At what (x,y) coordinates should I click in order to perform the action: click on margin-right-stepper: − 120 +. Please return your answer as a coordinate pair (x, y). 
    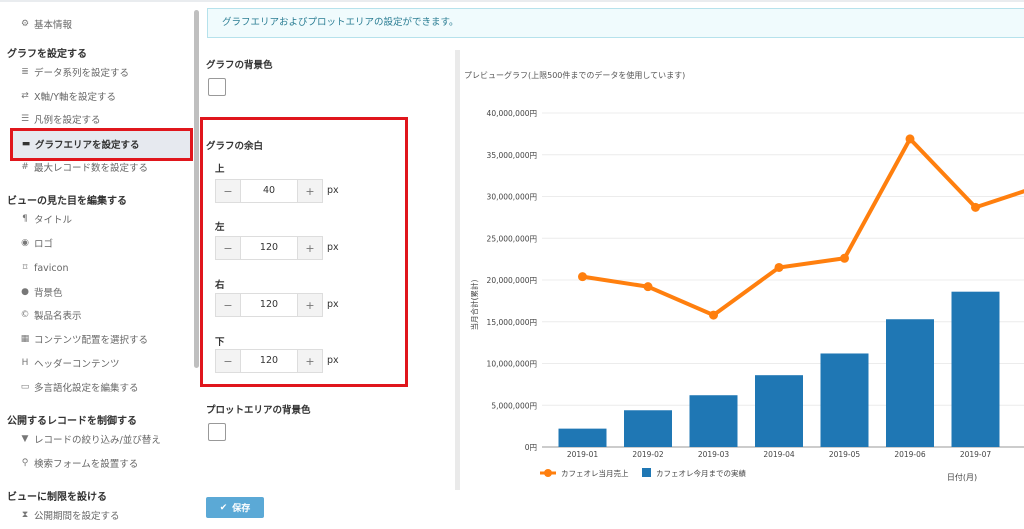
    Looking at the image, I should click on (269, 305).